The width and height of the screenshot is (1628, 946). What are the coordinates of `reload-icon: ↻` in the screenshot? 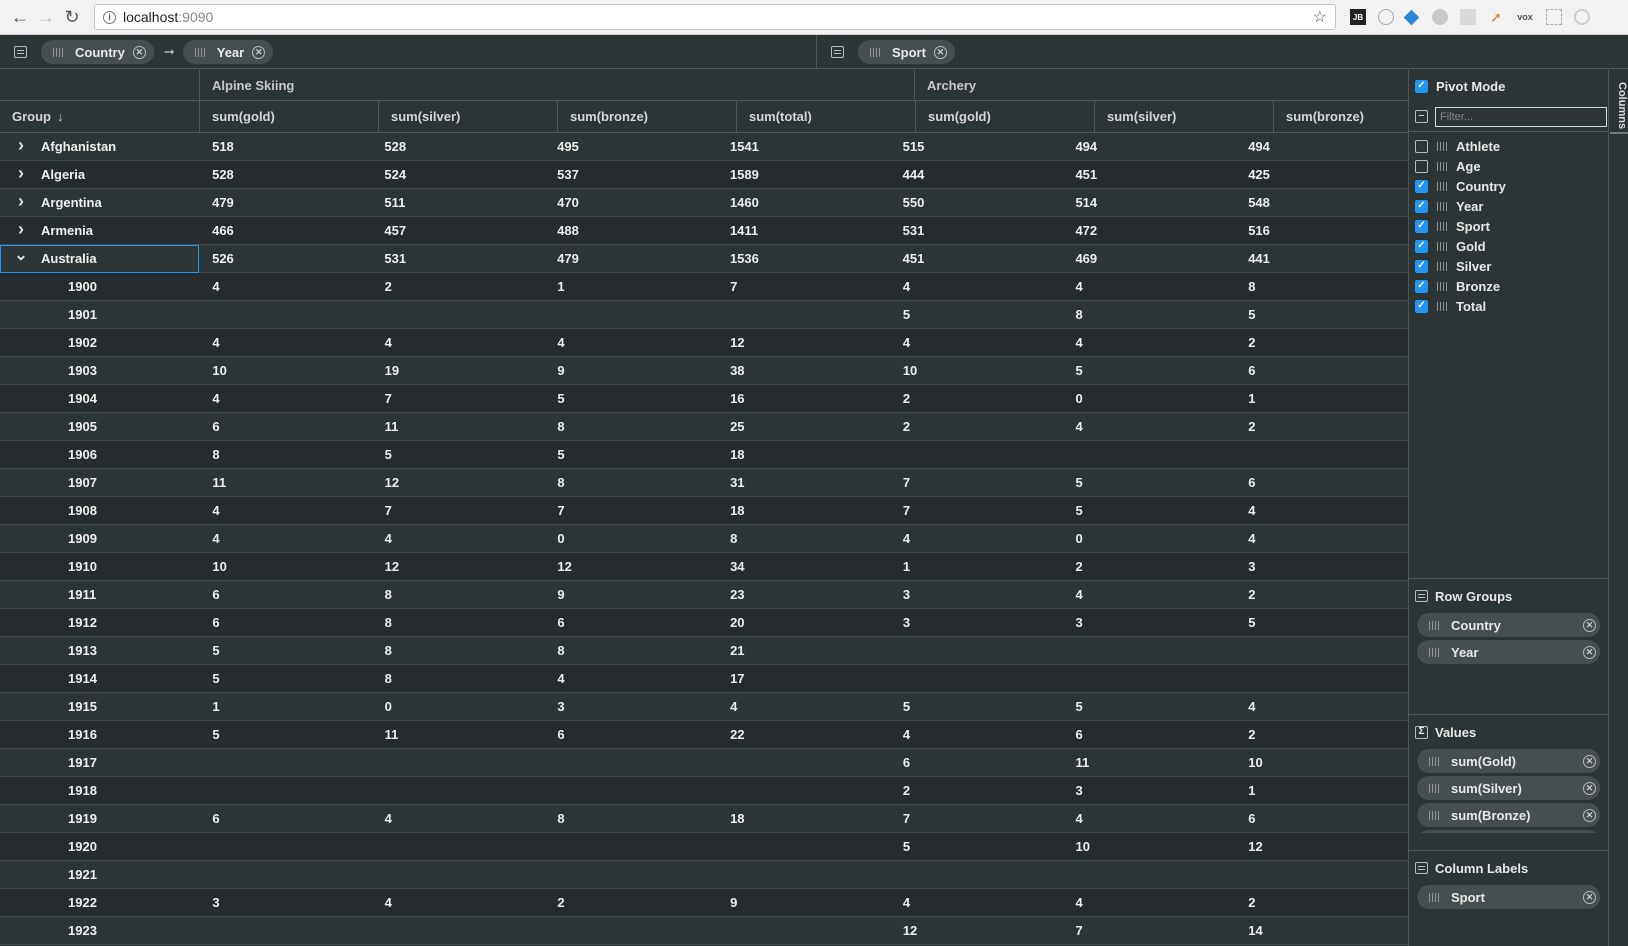 It's located at (72, 17).